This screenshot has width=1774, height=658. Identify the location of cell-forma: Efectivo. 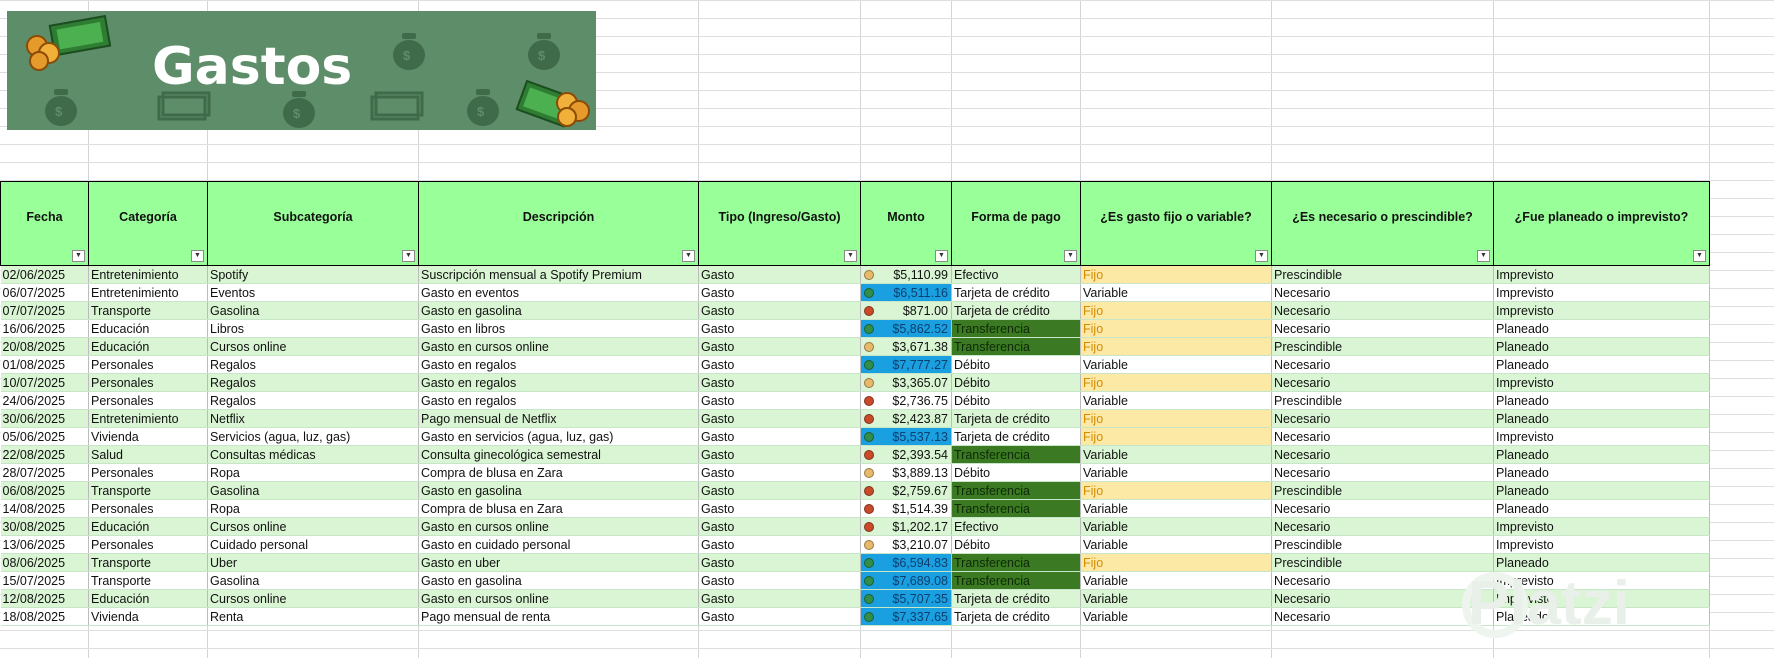
(1016, 526).